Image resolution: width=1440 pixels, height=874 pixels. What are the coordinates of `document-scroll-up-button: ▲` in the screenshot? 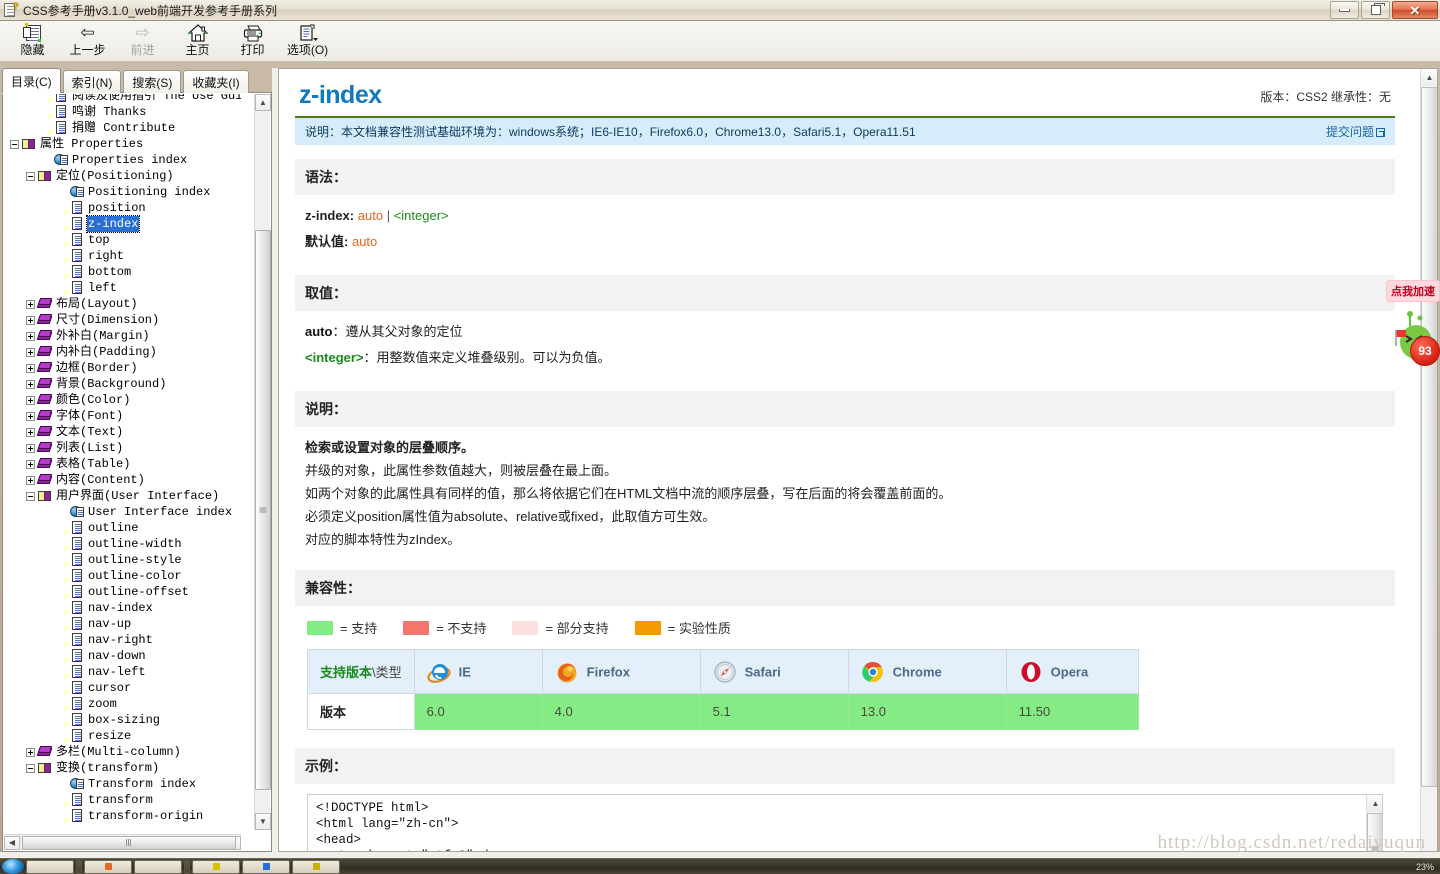 It's located at (1429, 77).